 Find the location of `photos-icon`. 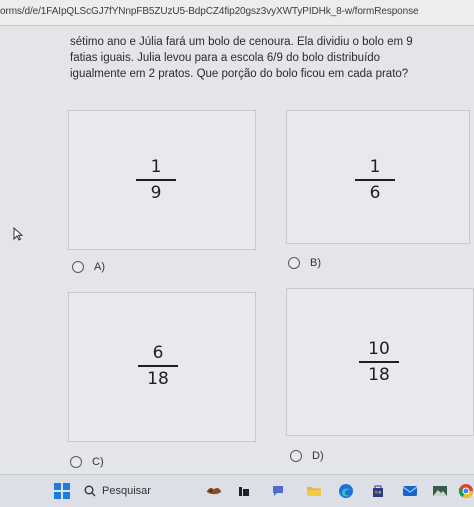

photos-icon is located at coordinates (440, 491).